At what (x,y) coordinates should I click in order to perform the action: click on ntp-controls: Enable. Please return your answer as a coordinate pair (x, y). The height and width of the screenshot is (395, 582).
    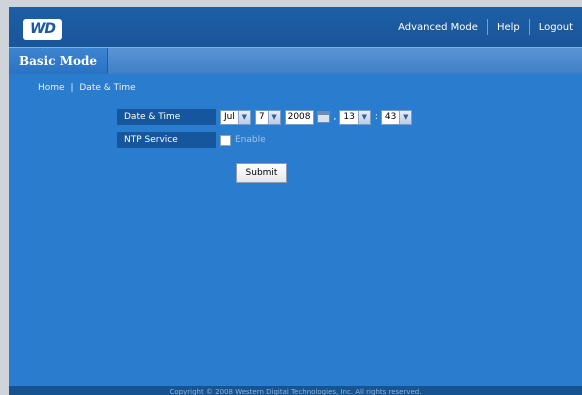
    Looking at the image, I should click on (243, 140).